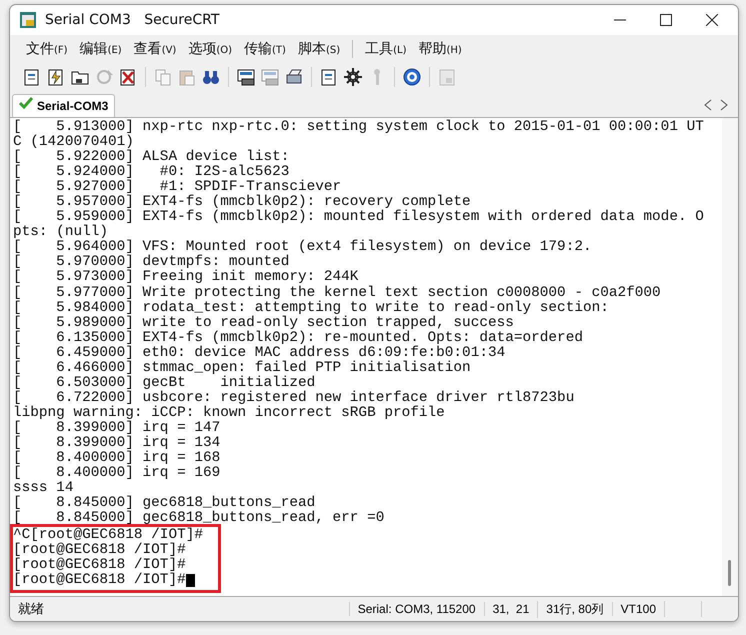  Describe the element at coordinates (246, 77) in the screenshot. I see `monitor-icon` at that location.